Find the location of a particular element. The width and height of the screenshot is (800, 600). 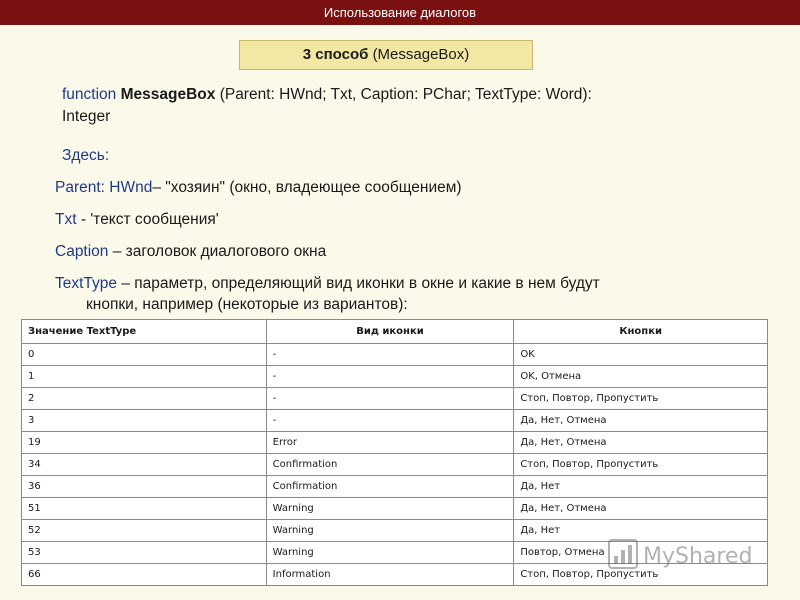

function-name: MessageBox is located at coordinates (168, 94).